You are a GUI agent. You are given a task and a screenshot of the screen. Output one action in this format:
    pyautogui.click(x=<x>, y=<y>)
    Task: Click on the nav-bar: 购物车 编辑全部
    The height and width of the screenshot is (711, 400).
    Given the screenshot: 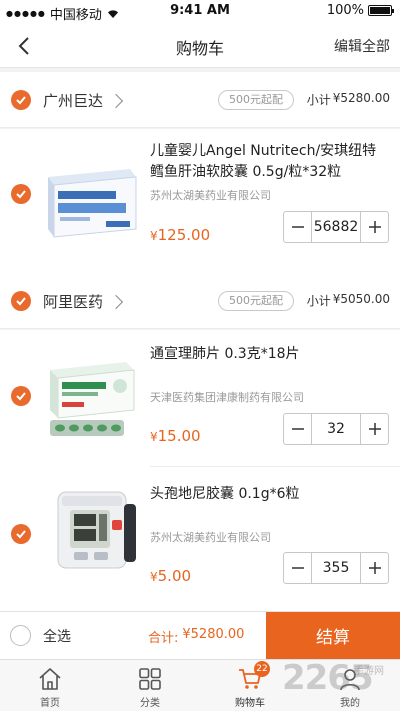 What is the action you would take?
    pyautogui.click(x=200, y=46)
    